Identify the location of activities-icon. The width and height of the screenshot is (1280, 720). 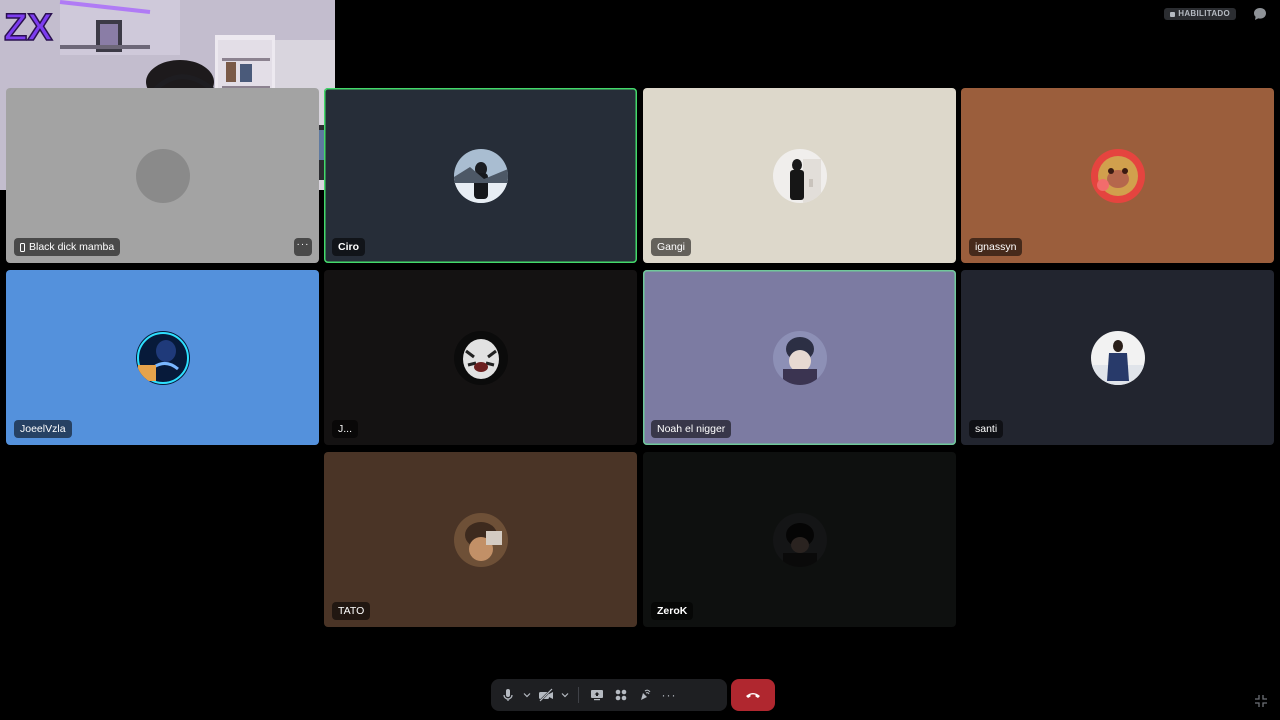
(621, 695).